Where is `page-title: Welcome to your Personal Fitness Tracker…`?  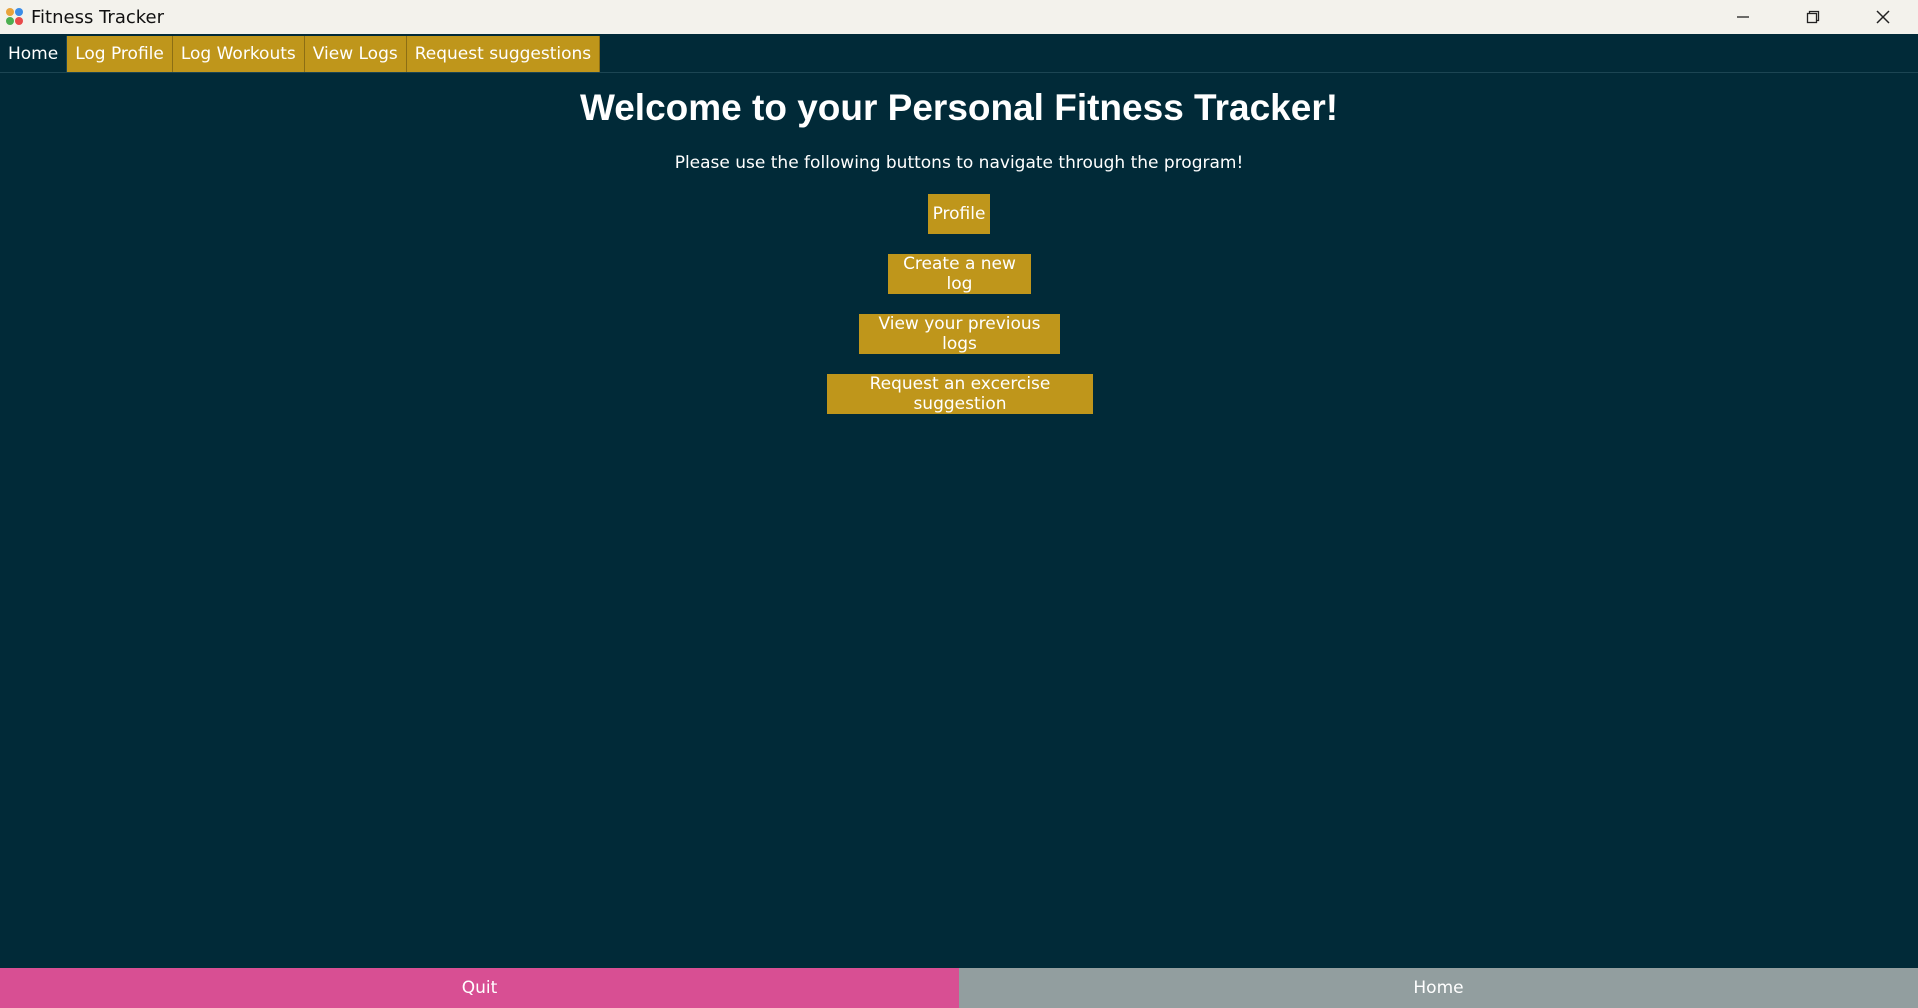 page-title: Welcome to your Personal Fitness Tracker… is located at coordinates (959, 107).